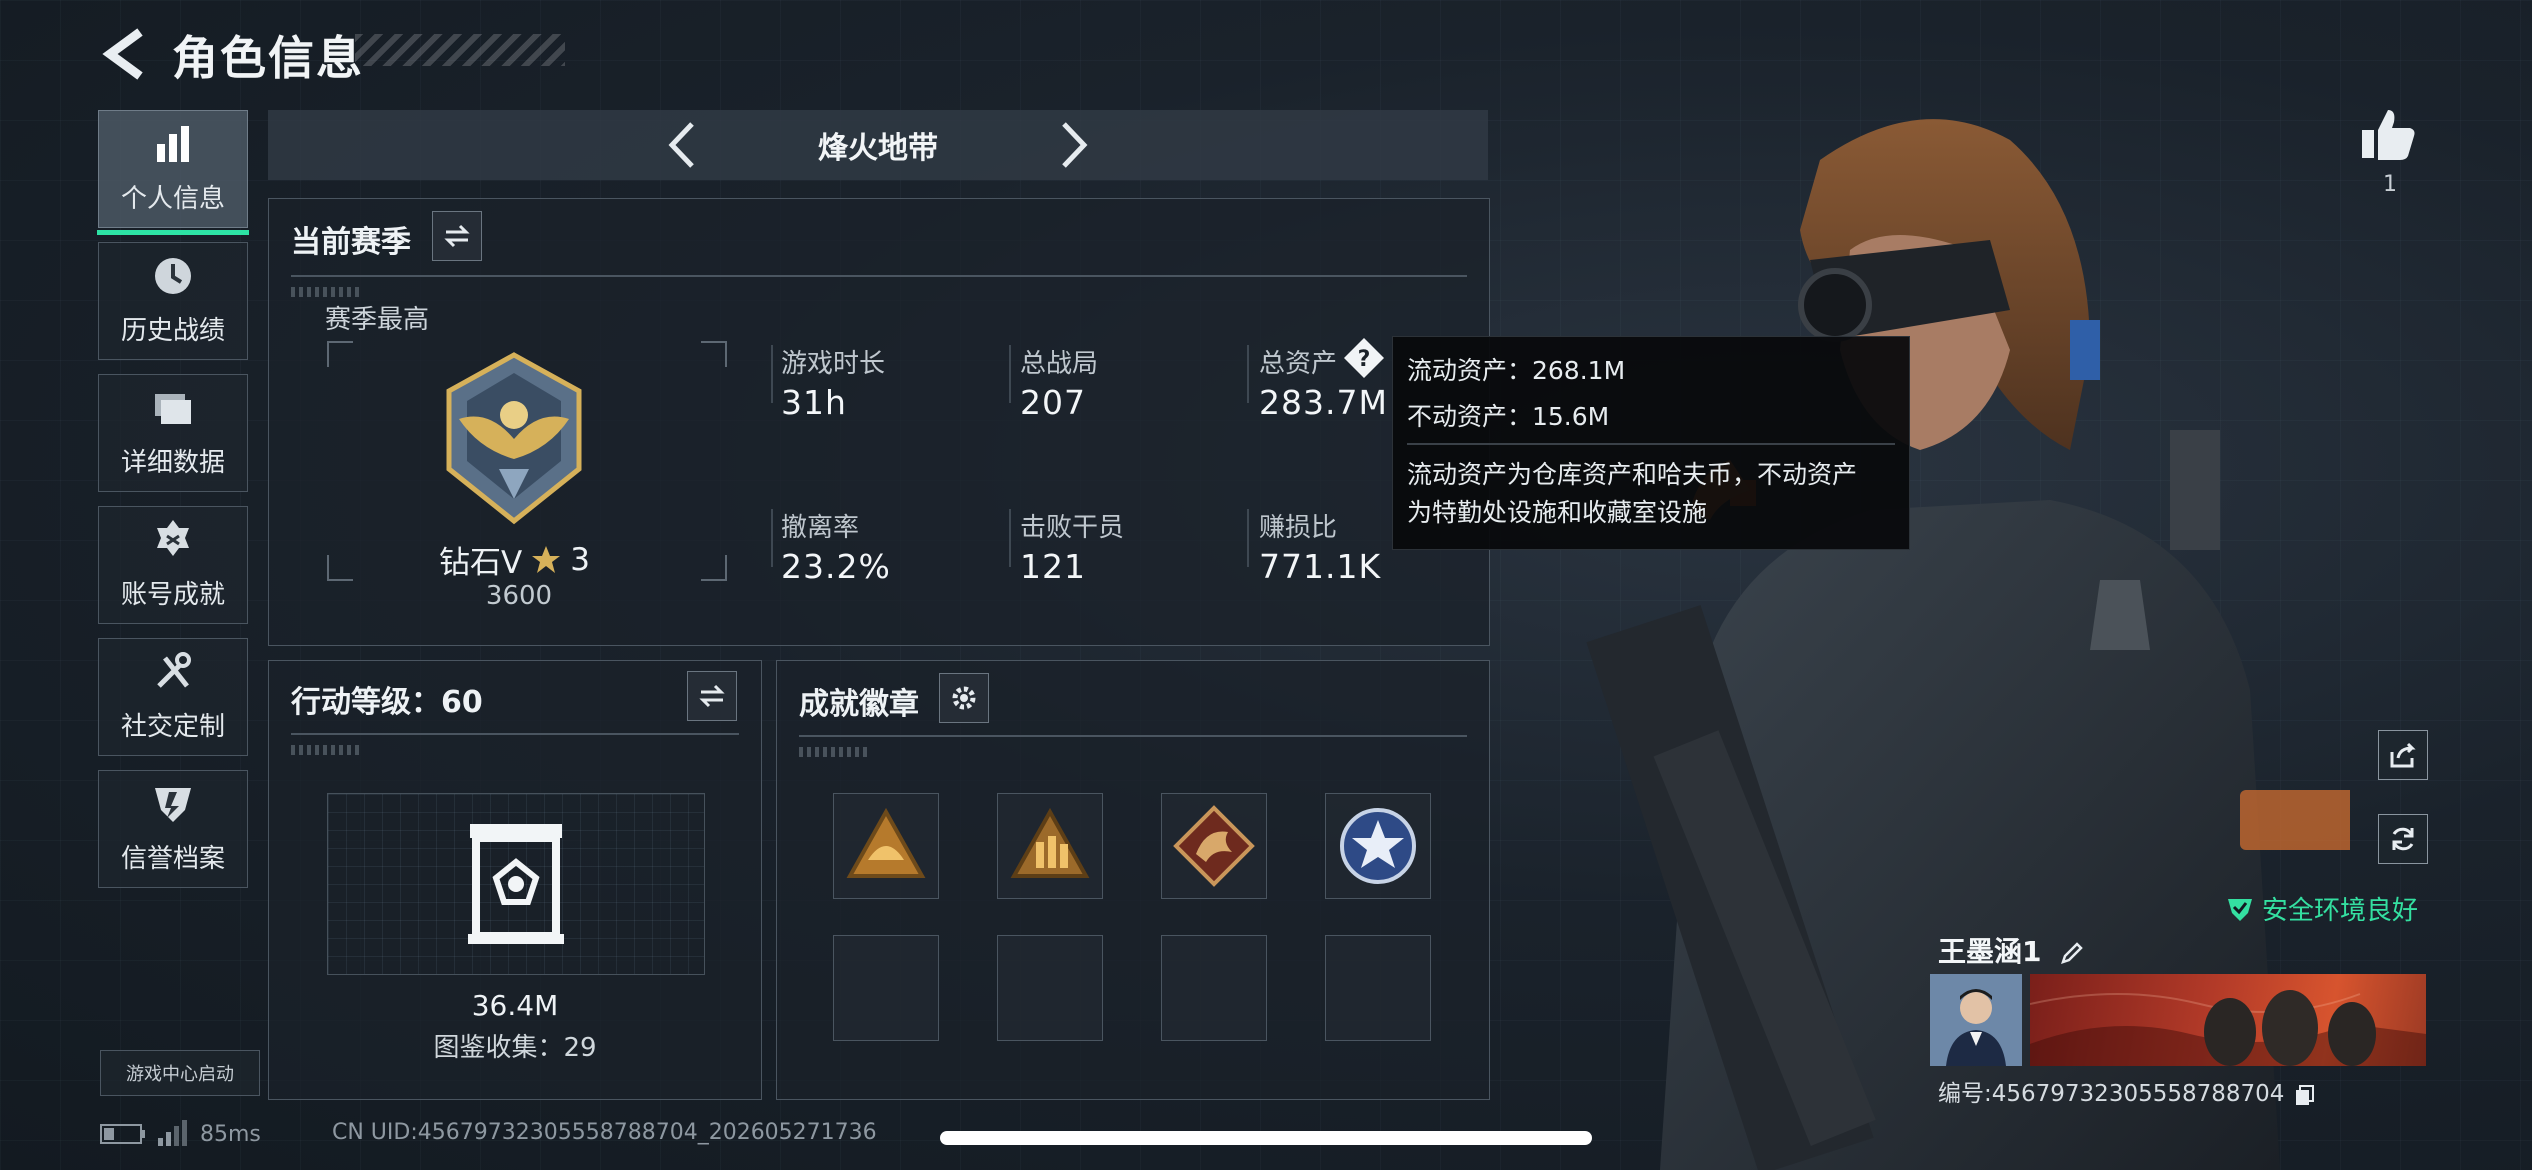 The image size is (2532, 1170). Describe the element at coordinates (515, 1005) in the screenshot. I see `collection-value: 36.4M` at that location.